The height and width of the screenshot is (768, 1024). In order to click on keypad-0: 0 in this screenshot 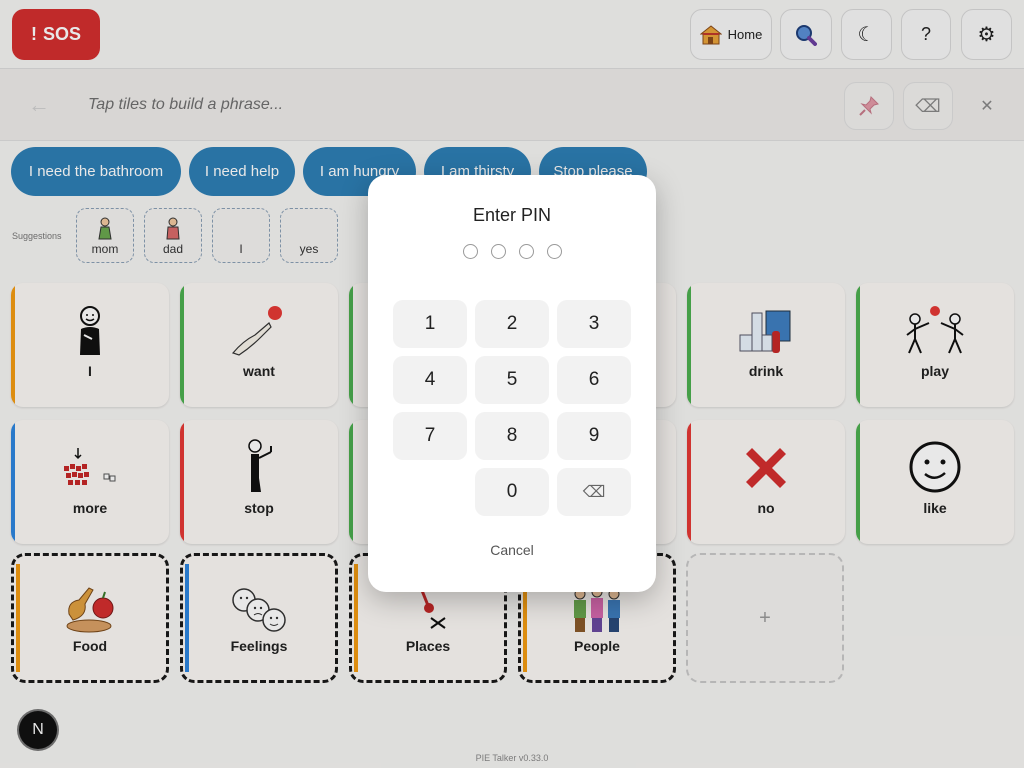, I will do `click(512, 492)`.